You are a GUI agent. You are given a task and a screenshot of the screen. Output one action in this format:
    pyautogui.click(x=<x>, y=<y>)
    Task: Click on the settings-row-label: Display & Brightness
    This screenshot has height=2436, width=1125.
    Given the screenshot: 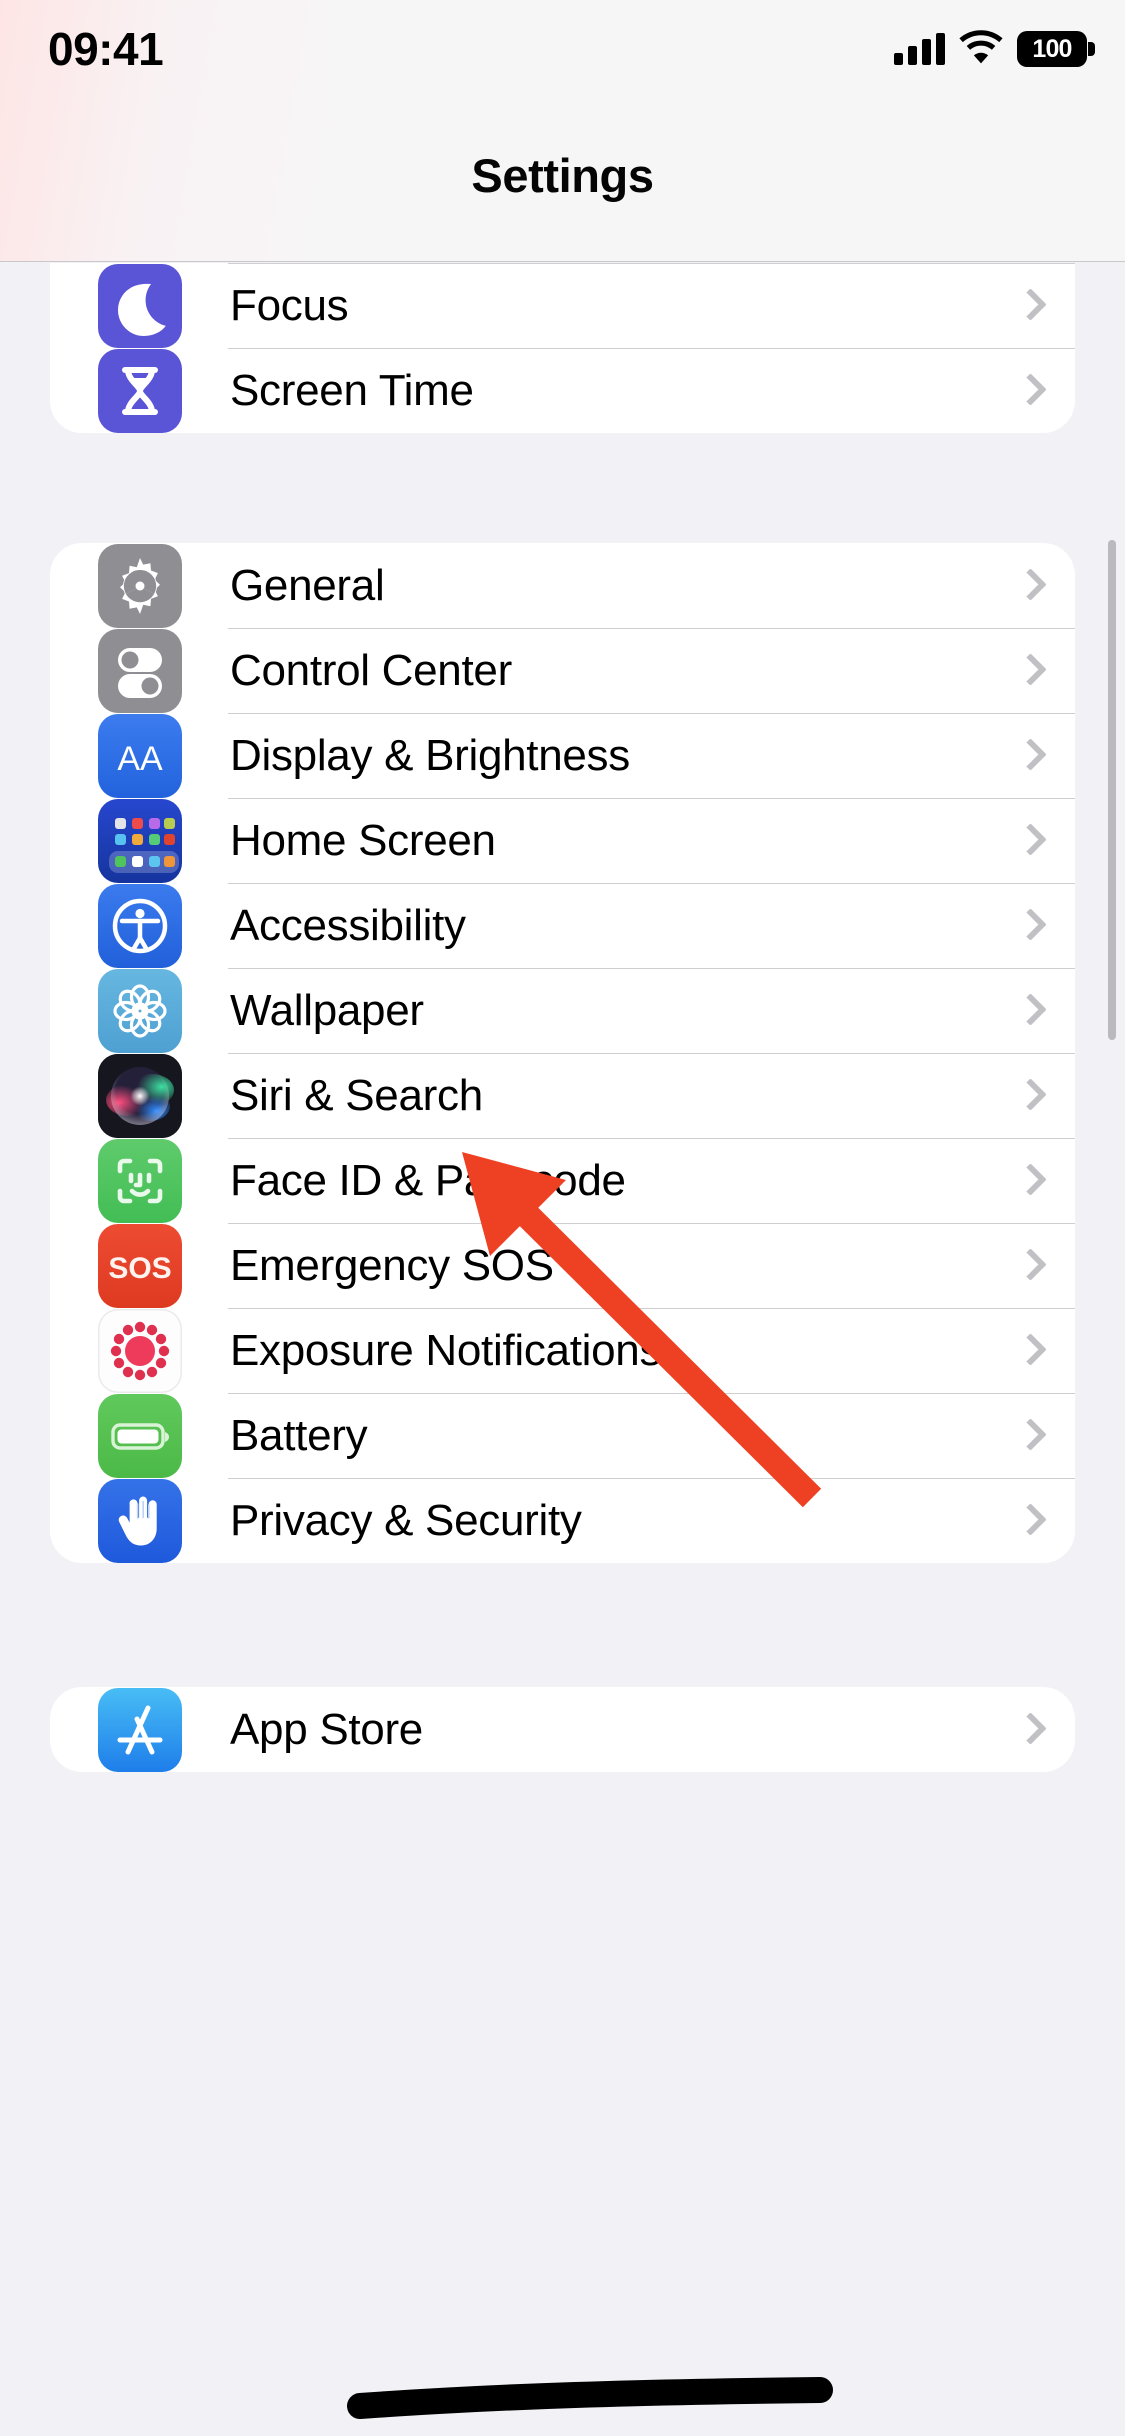 What is the action you would take?
    pyautogui.click(x=430, y=755)
    